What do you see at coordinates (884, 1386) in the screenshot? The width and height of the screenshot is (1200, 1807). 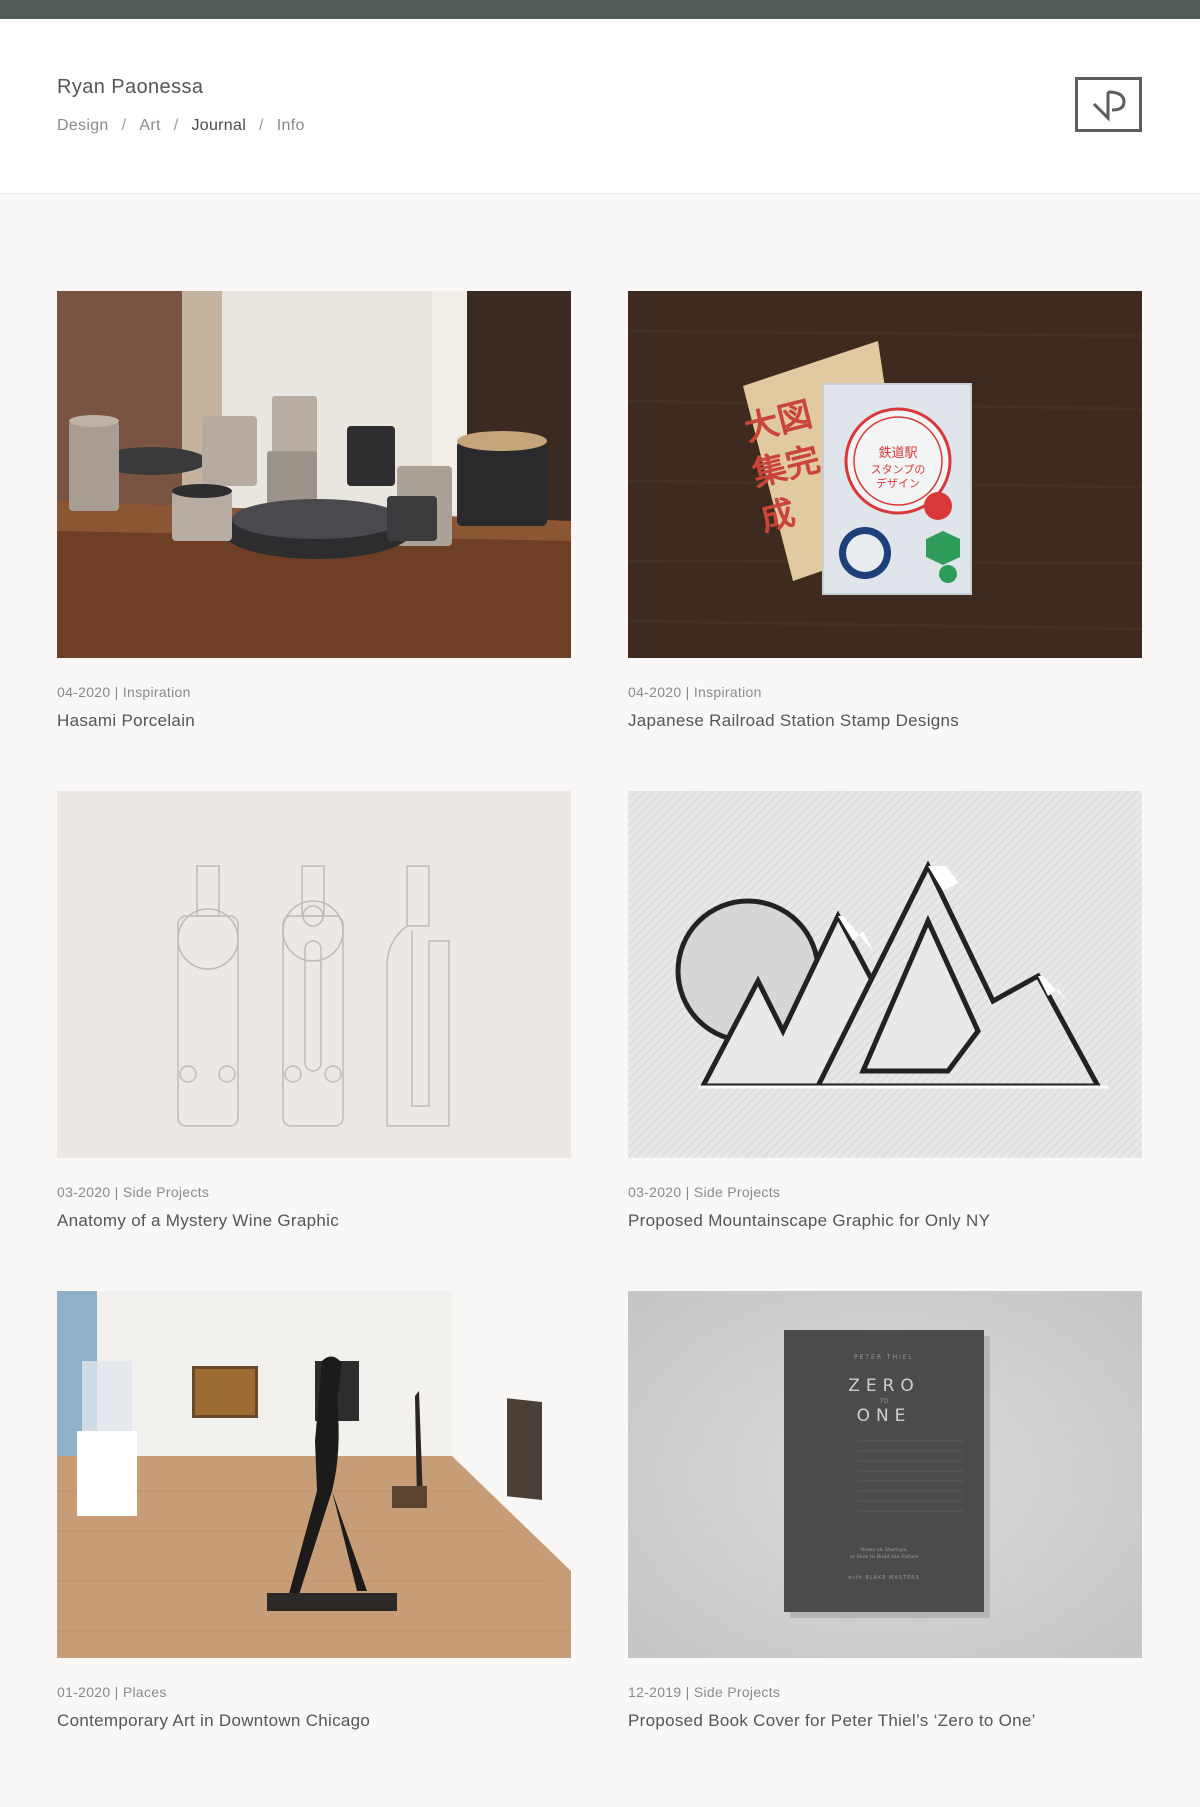 I see `book-title-line1: ZERO` at bounding box center [884, 1386].